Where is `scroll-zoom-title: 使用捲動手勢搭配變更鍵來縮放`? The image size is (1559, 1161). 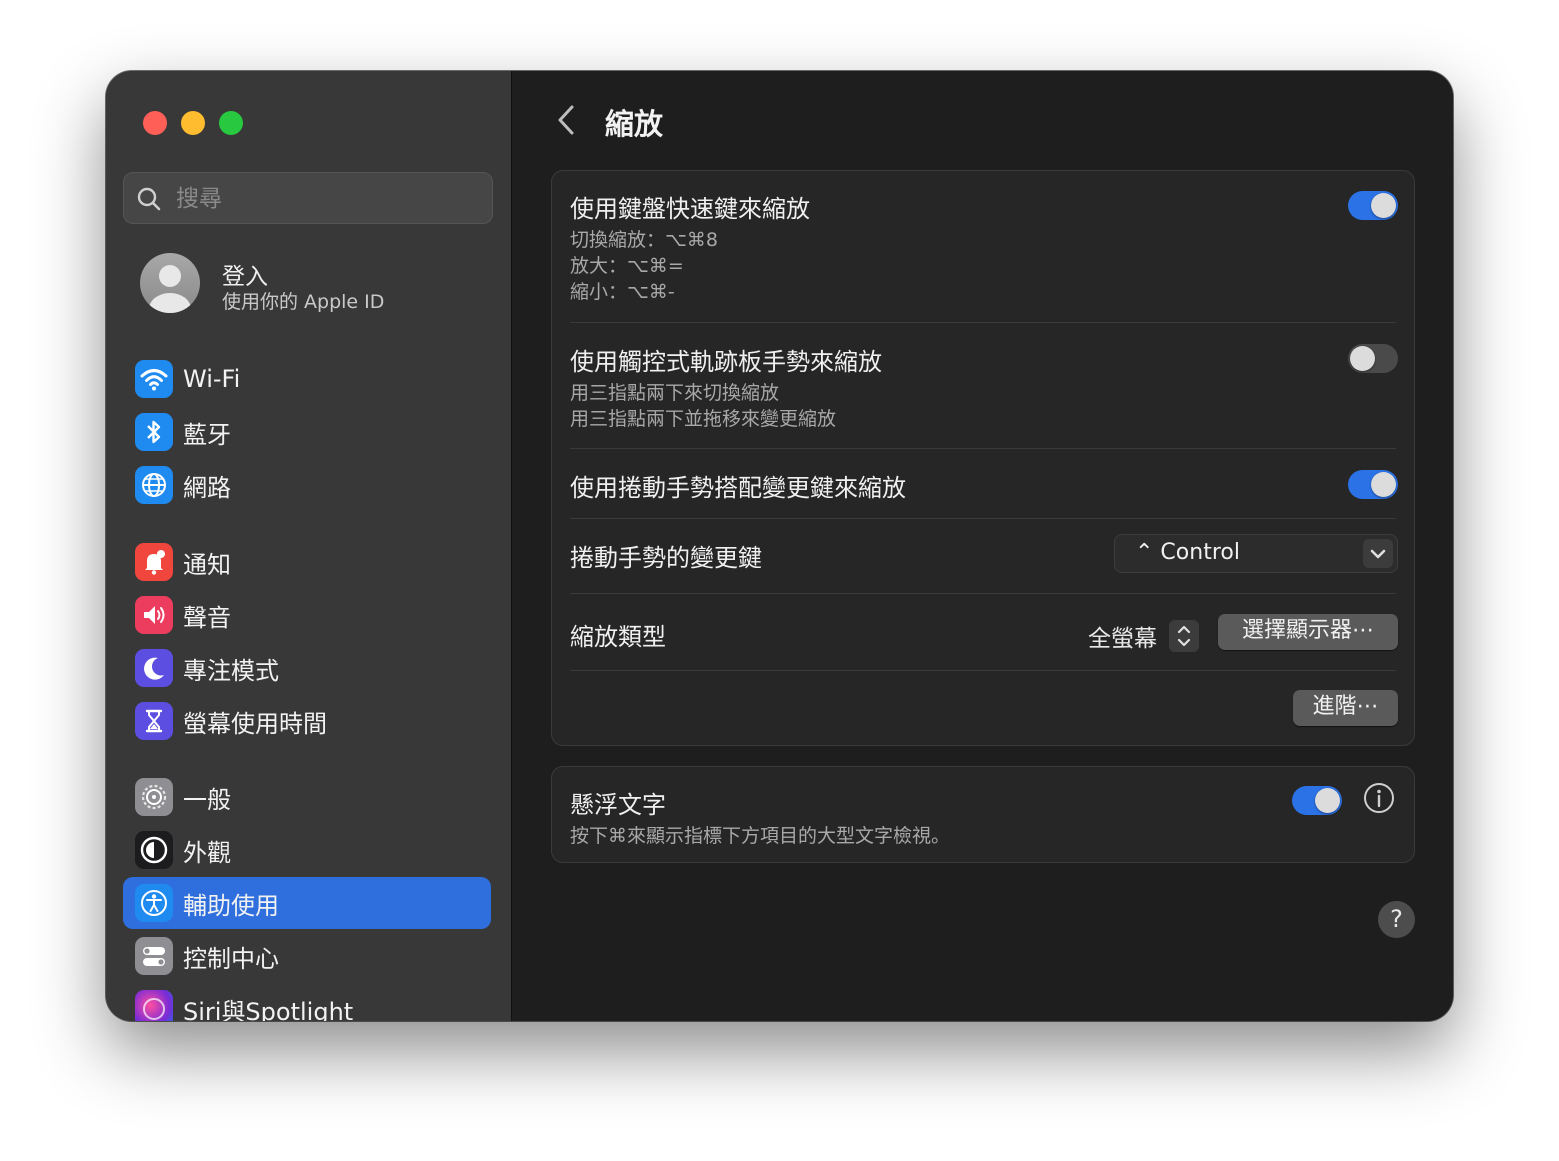 scroll-zoom-title: 使用捲動手勢搭配變更鍵來縮放 is located at coordinates (738, 488).